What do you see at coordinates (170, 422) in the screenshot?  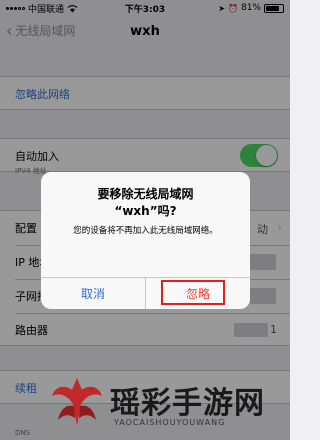 I see `watermark-subtitle: YAOCAISHOUYOUWANG` at bounding box center [170, 422].